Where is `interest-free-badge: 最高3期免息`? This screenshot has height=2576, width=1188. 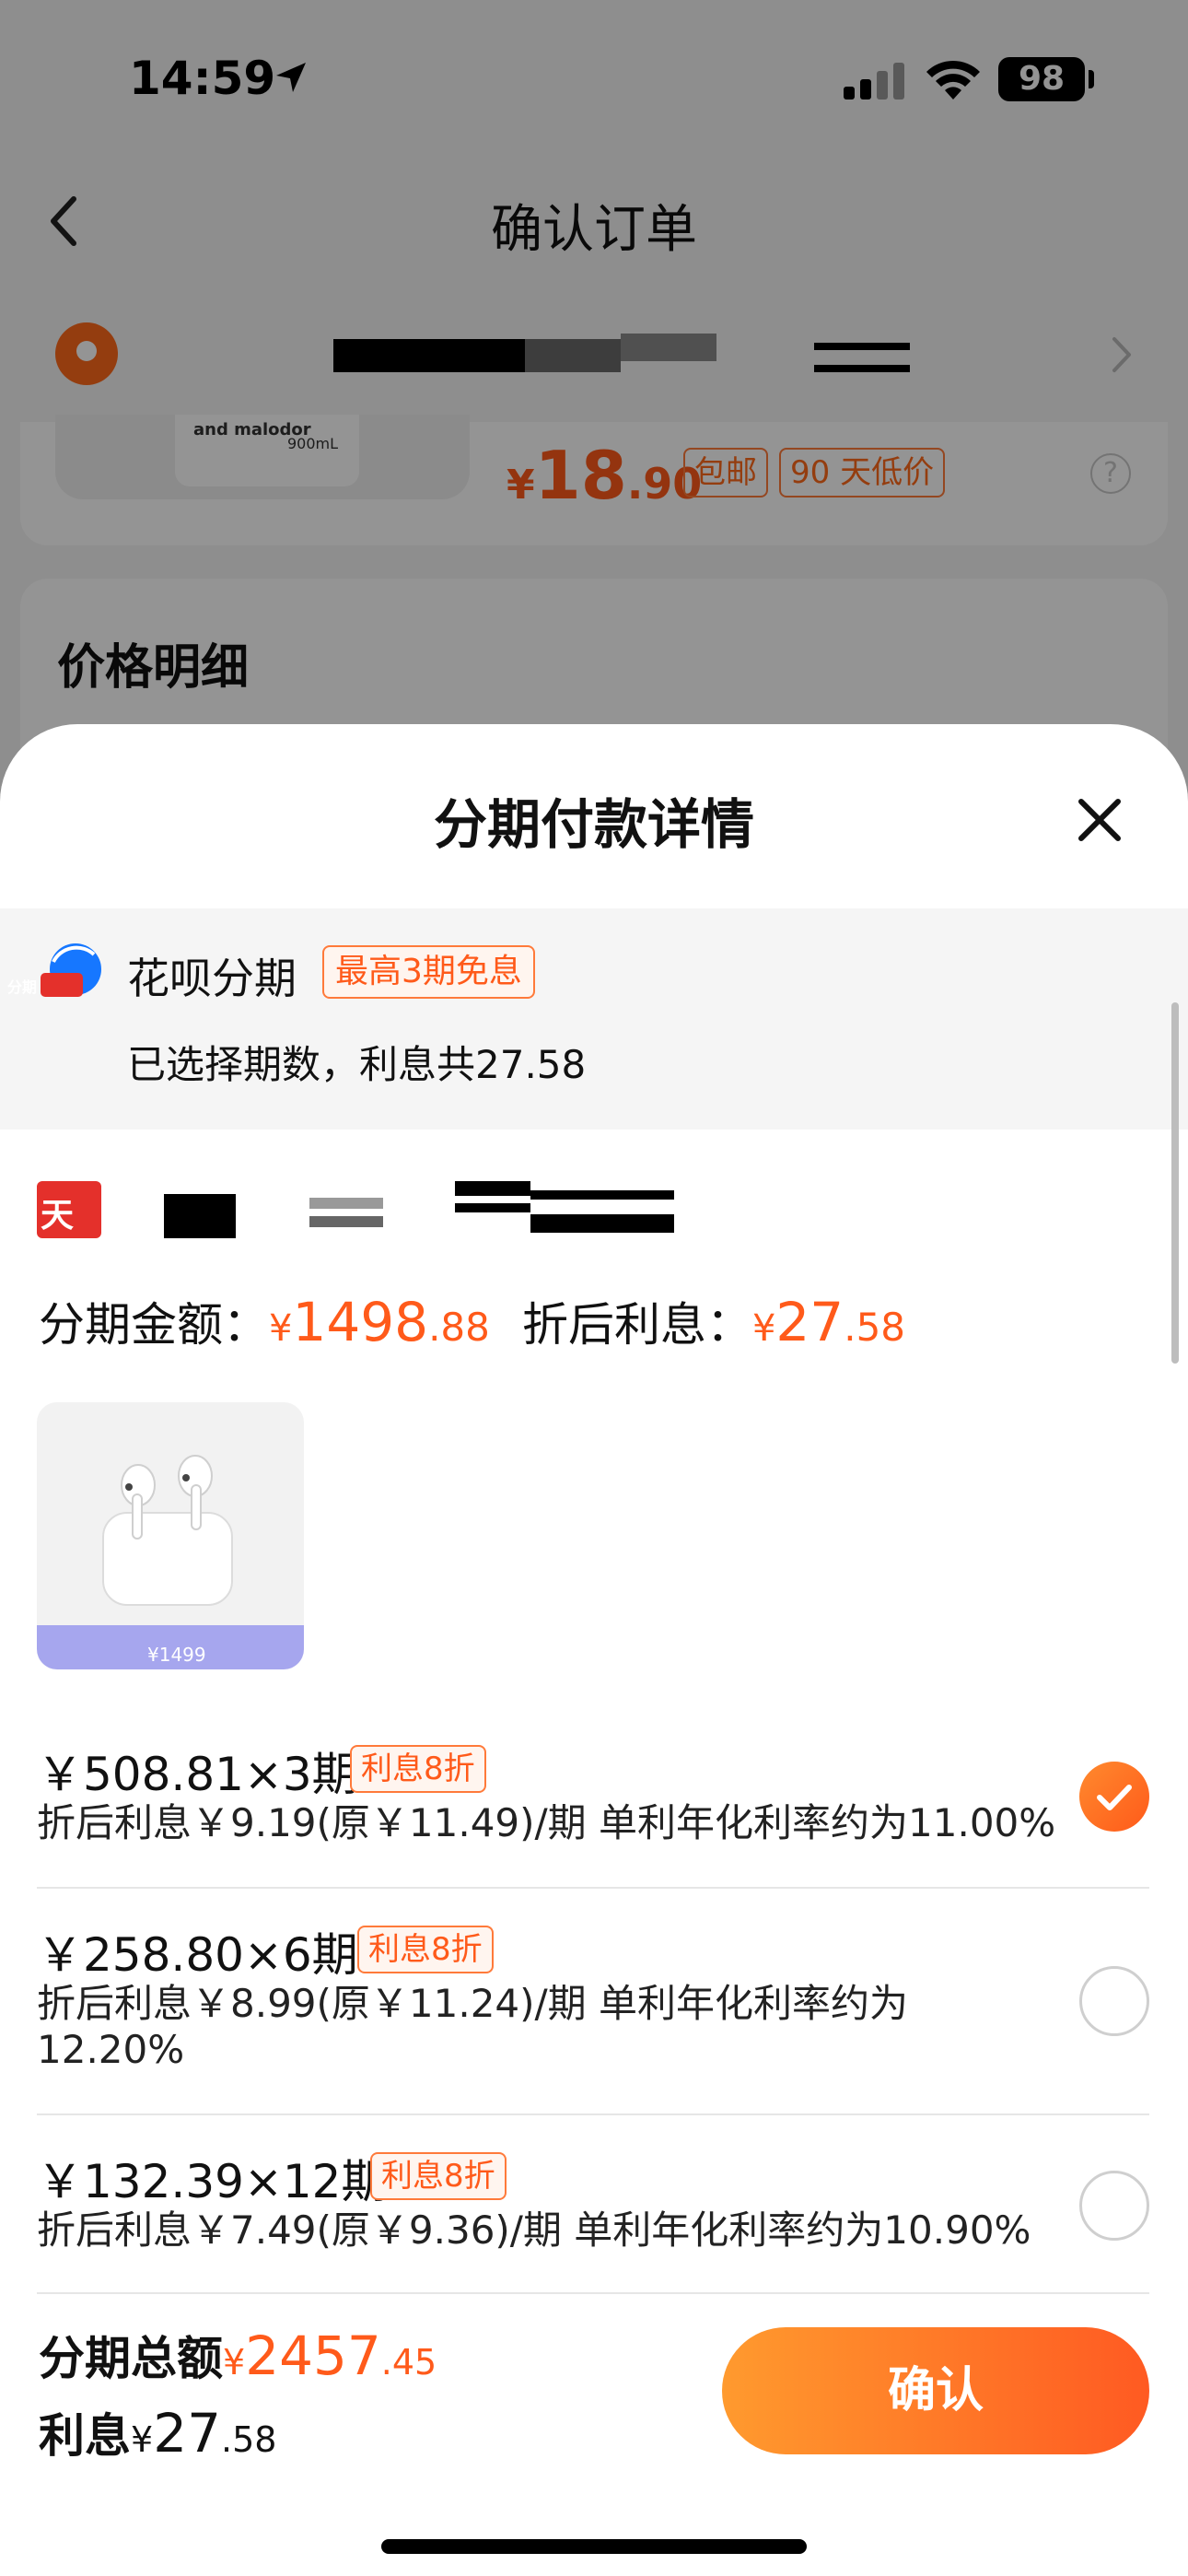 interest-free-badge: 最高3期免息 is located at coordinates (428, 972).